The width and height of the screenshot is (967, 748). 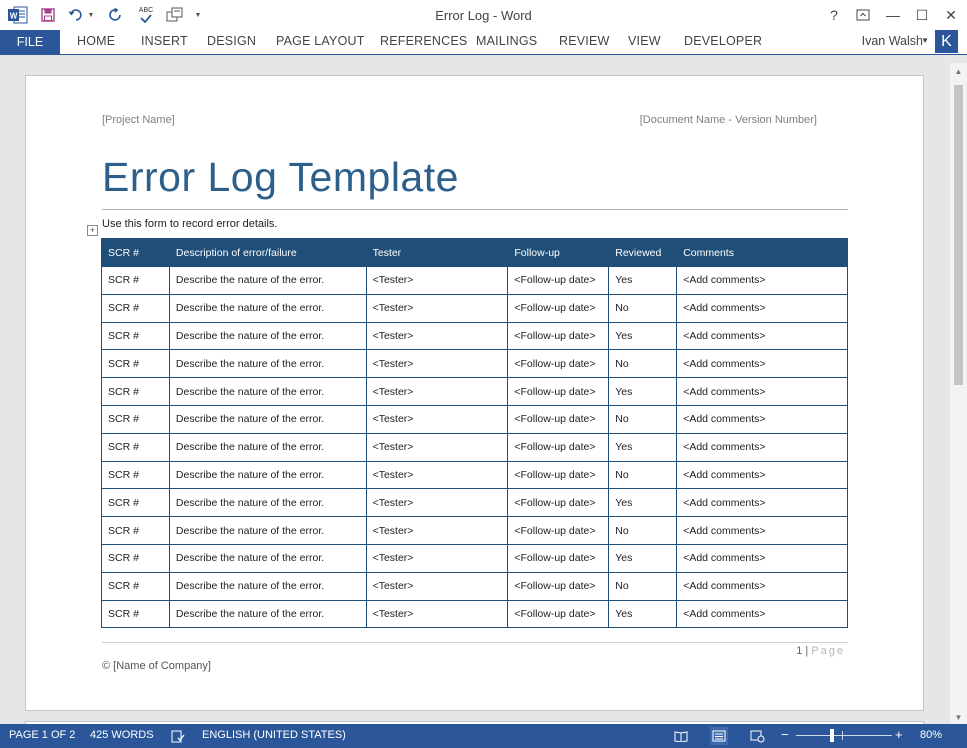 I want to click on tab-insert: INSERT, so click(x=164, y=41).